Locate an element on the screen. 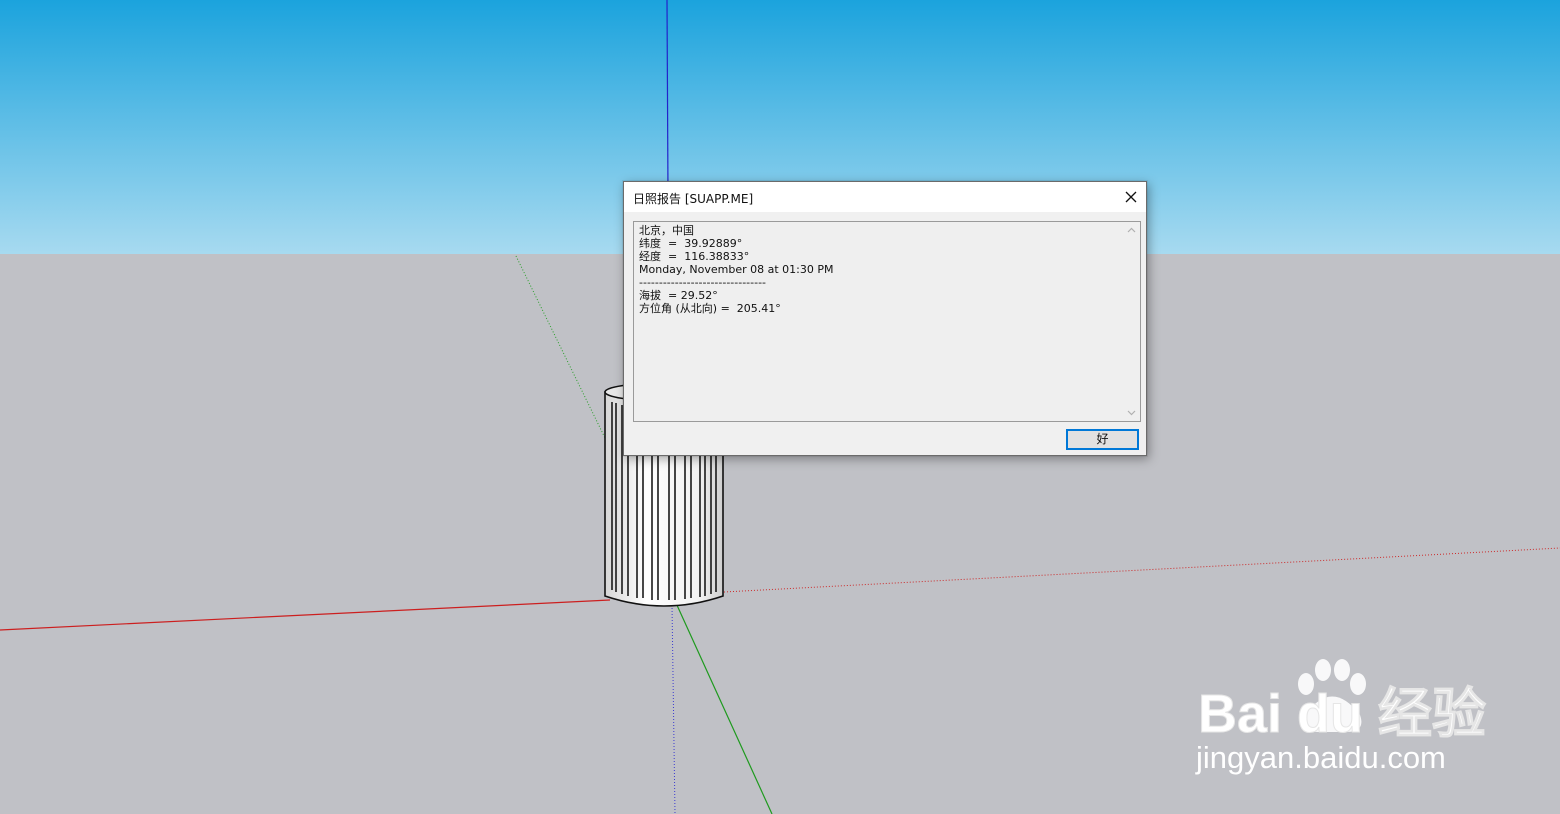 This screenshot has width=1560, height=814. baidu-jingyan-watermark: Bai du 经验 jingyan.baidu.com is located at coordinates (1341, 717).